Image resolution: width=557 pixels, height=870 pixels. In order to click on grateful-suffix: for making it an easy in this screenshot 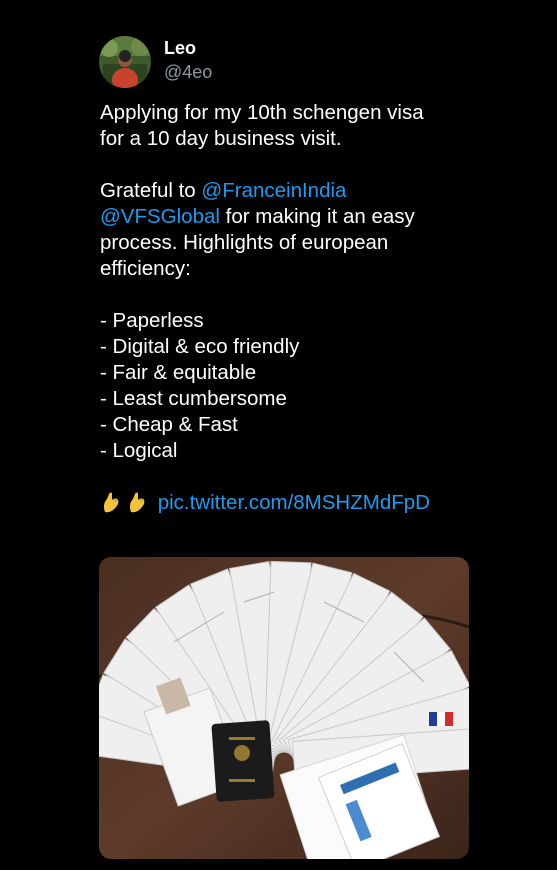, I will do `click(317, 216)`.